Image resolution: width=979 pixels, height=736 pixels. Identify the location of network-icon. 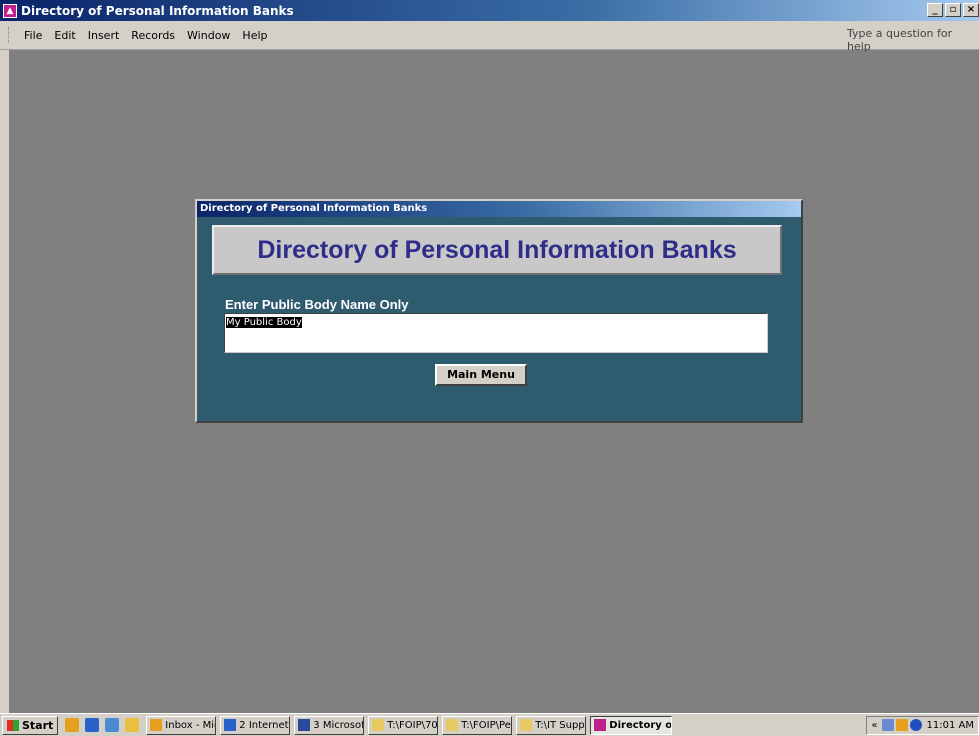
(915, 725).